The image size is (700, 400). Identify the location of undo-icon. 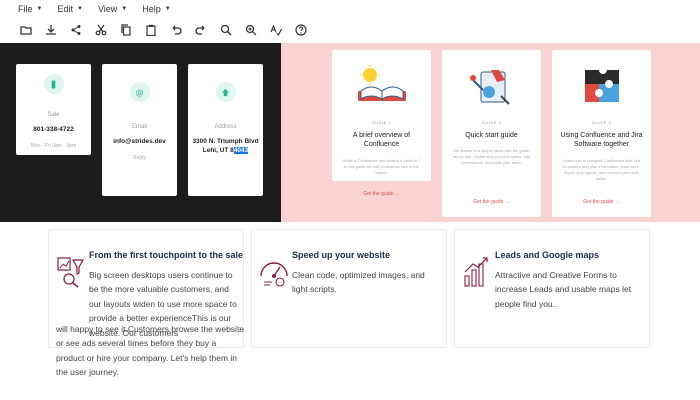
(175, 30).